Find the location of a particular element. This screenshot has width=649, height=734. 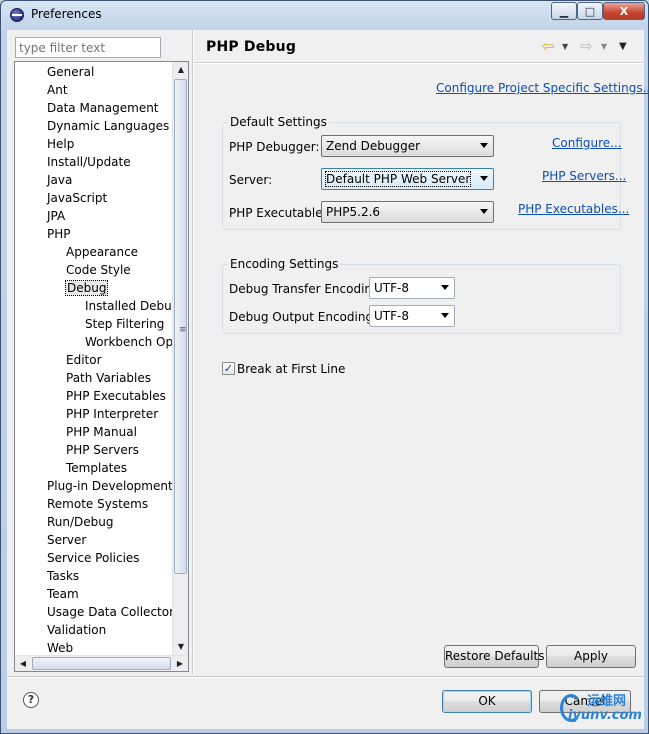

tree-item-data-management: Data Management is located at coordinates (103, 108).